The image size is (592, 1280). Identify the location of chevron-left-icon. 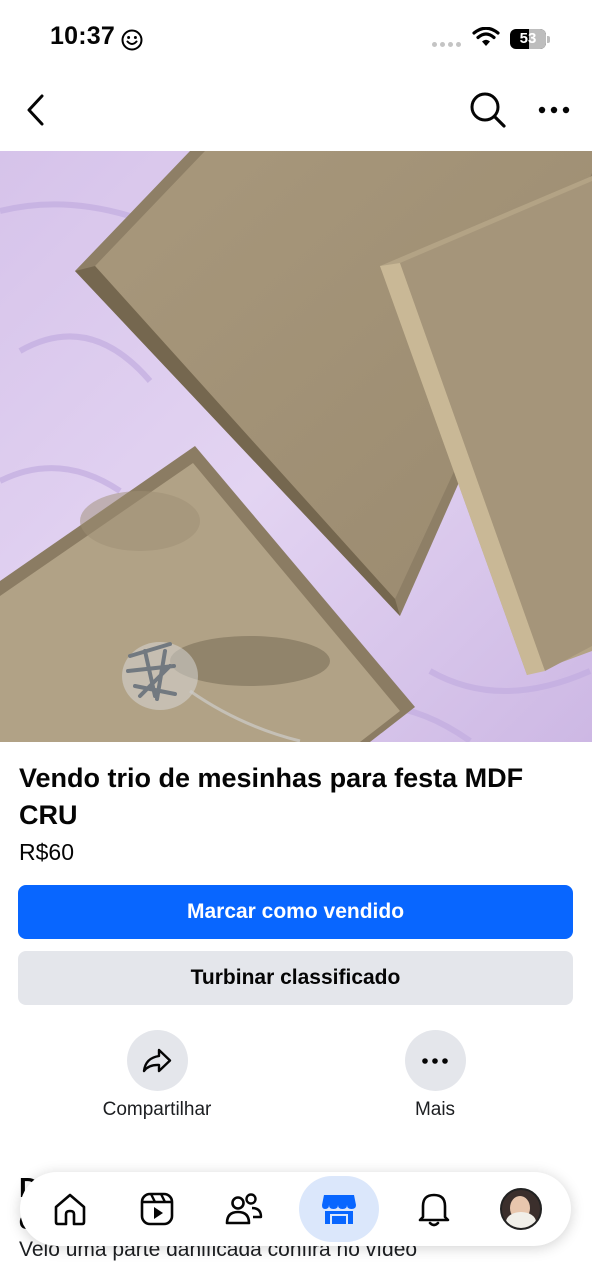
(35, 110).